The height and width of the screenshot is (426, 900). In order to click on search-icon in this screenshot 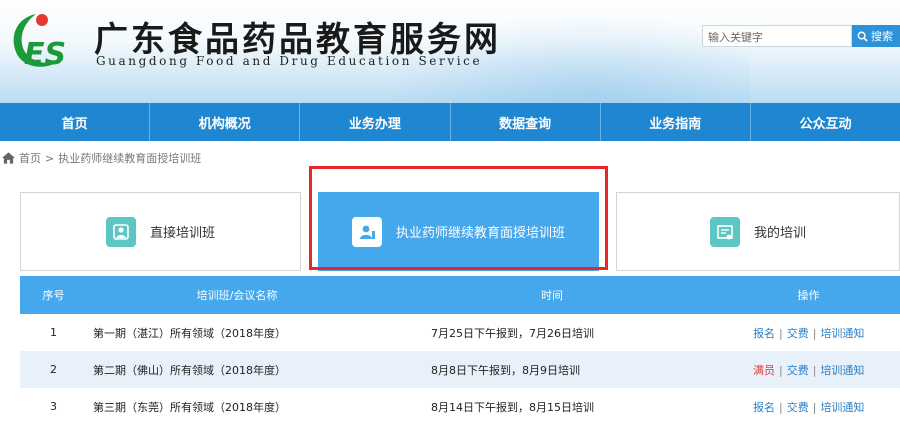, I will do `click(862, 36)`.